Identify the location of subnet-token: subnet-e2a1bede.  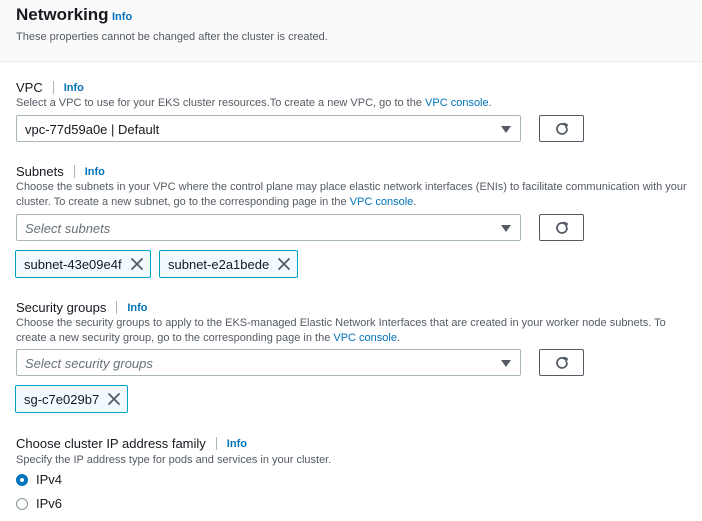
(229, 264).